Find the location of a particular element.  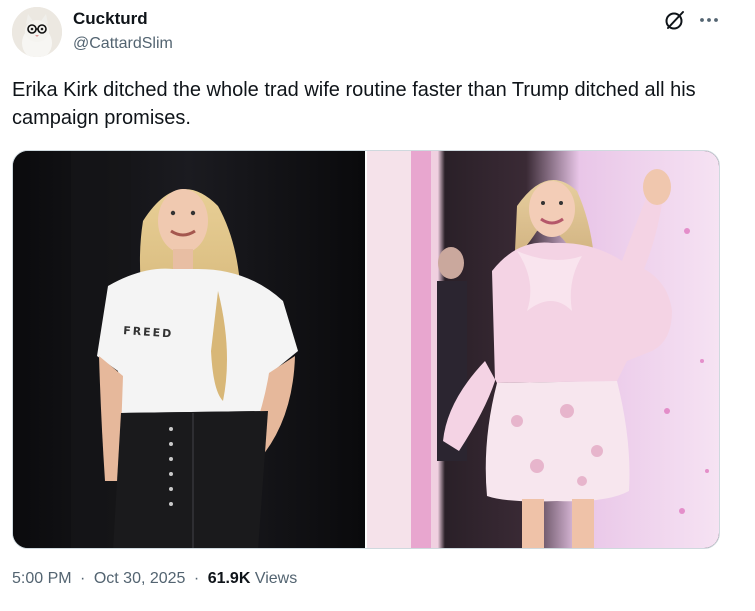

tweet-meta: 5:00 PM · Oct 30, 2025 · 61.9K Views is located at coordinates (154, 579).